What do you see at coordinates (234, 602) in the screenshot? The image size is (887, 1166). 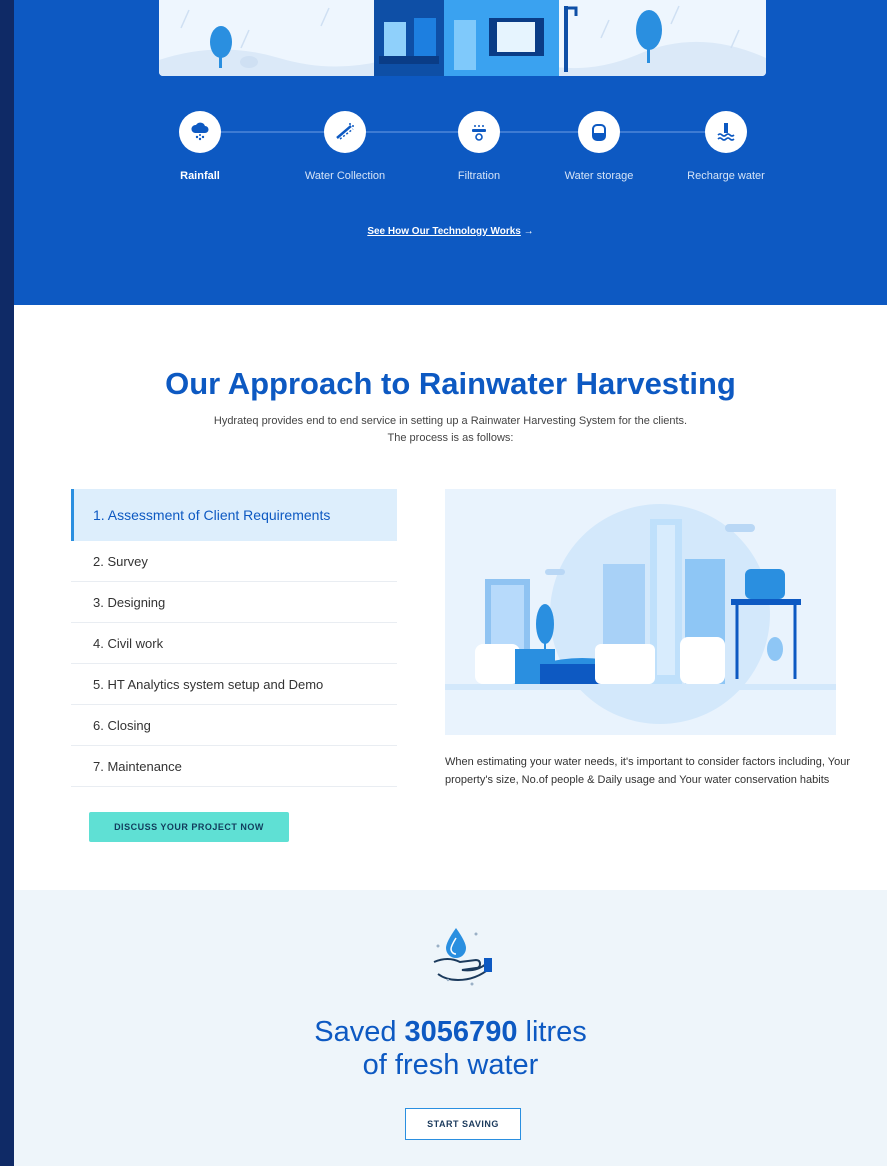 I see `process-step-designing: 3. Designing` at bounding box center [234, 602].